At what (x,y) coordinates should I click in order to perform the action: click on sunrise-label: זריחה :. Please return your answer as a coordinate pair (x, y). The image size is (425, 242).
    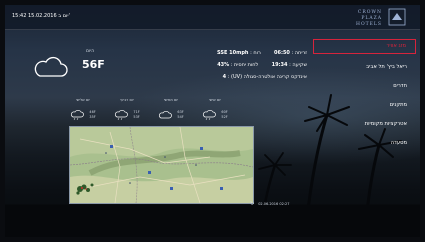
    Looking at the image, I should click on (299, 53).